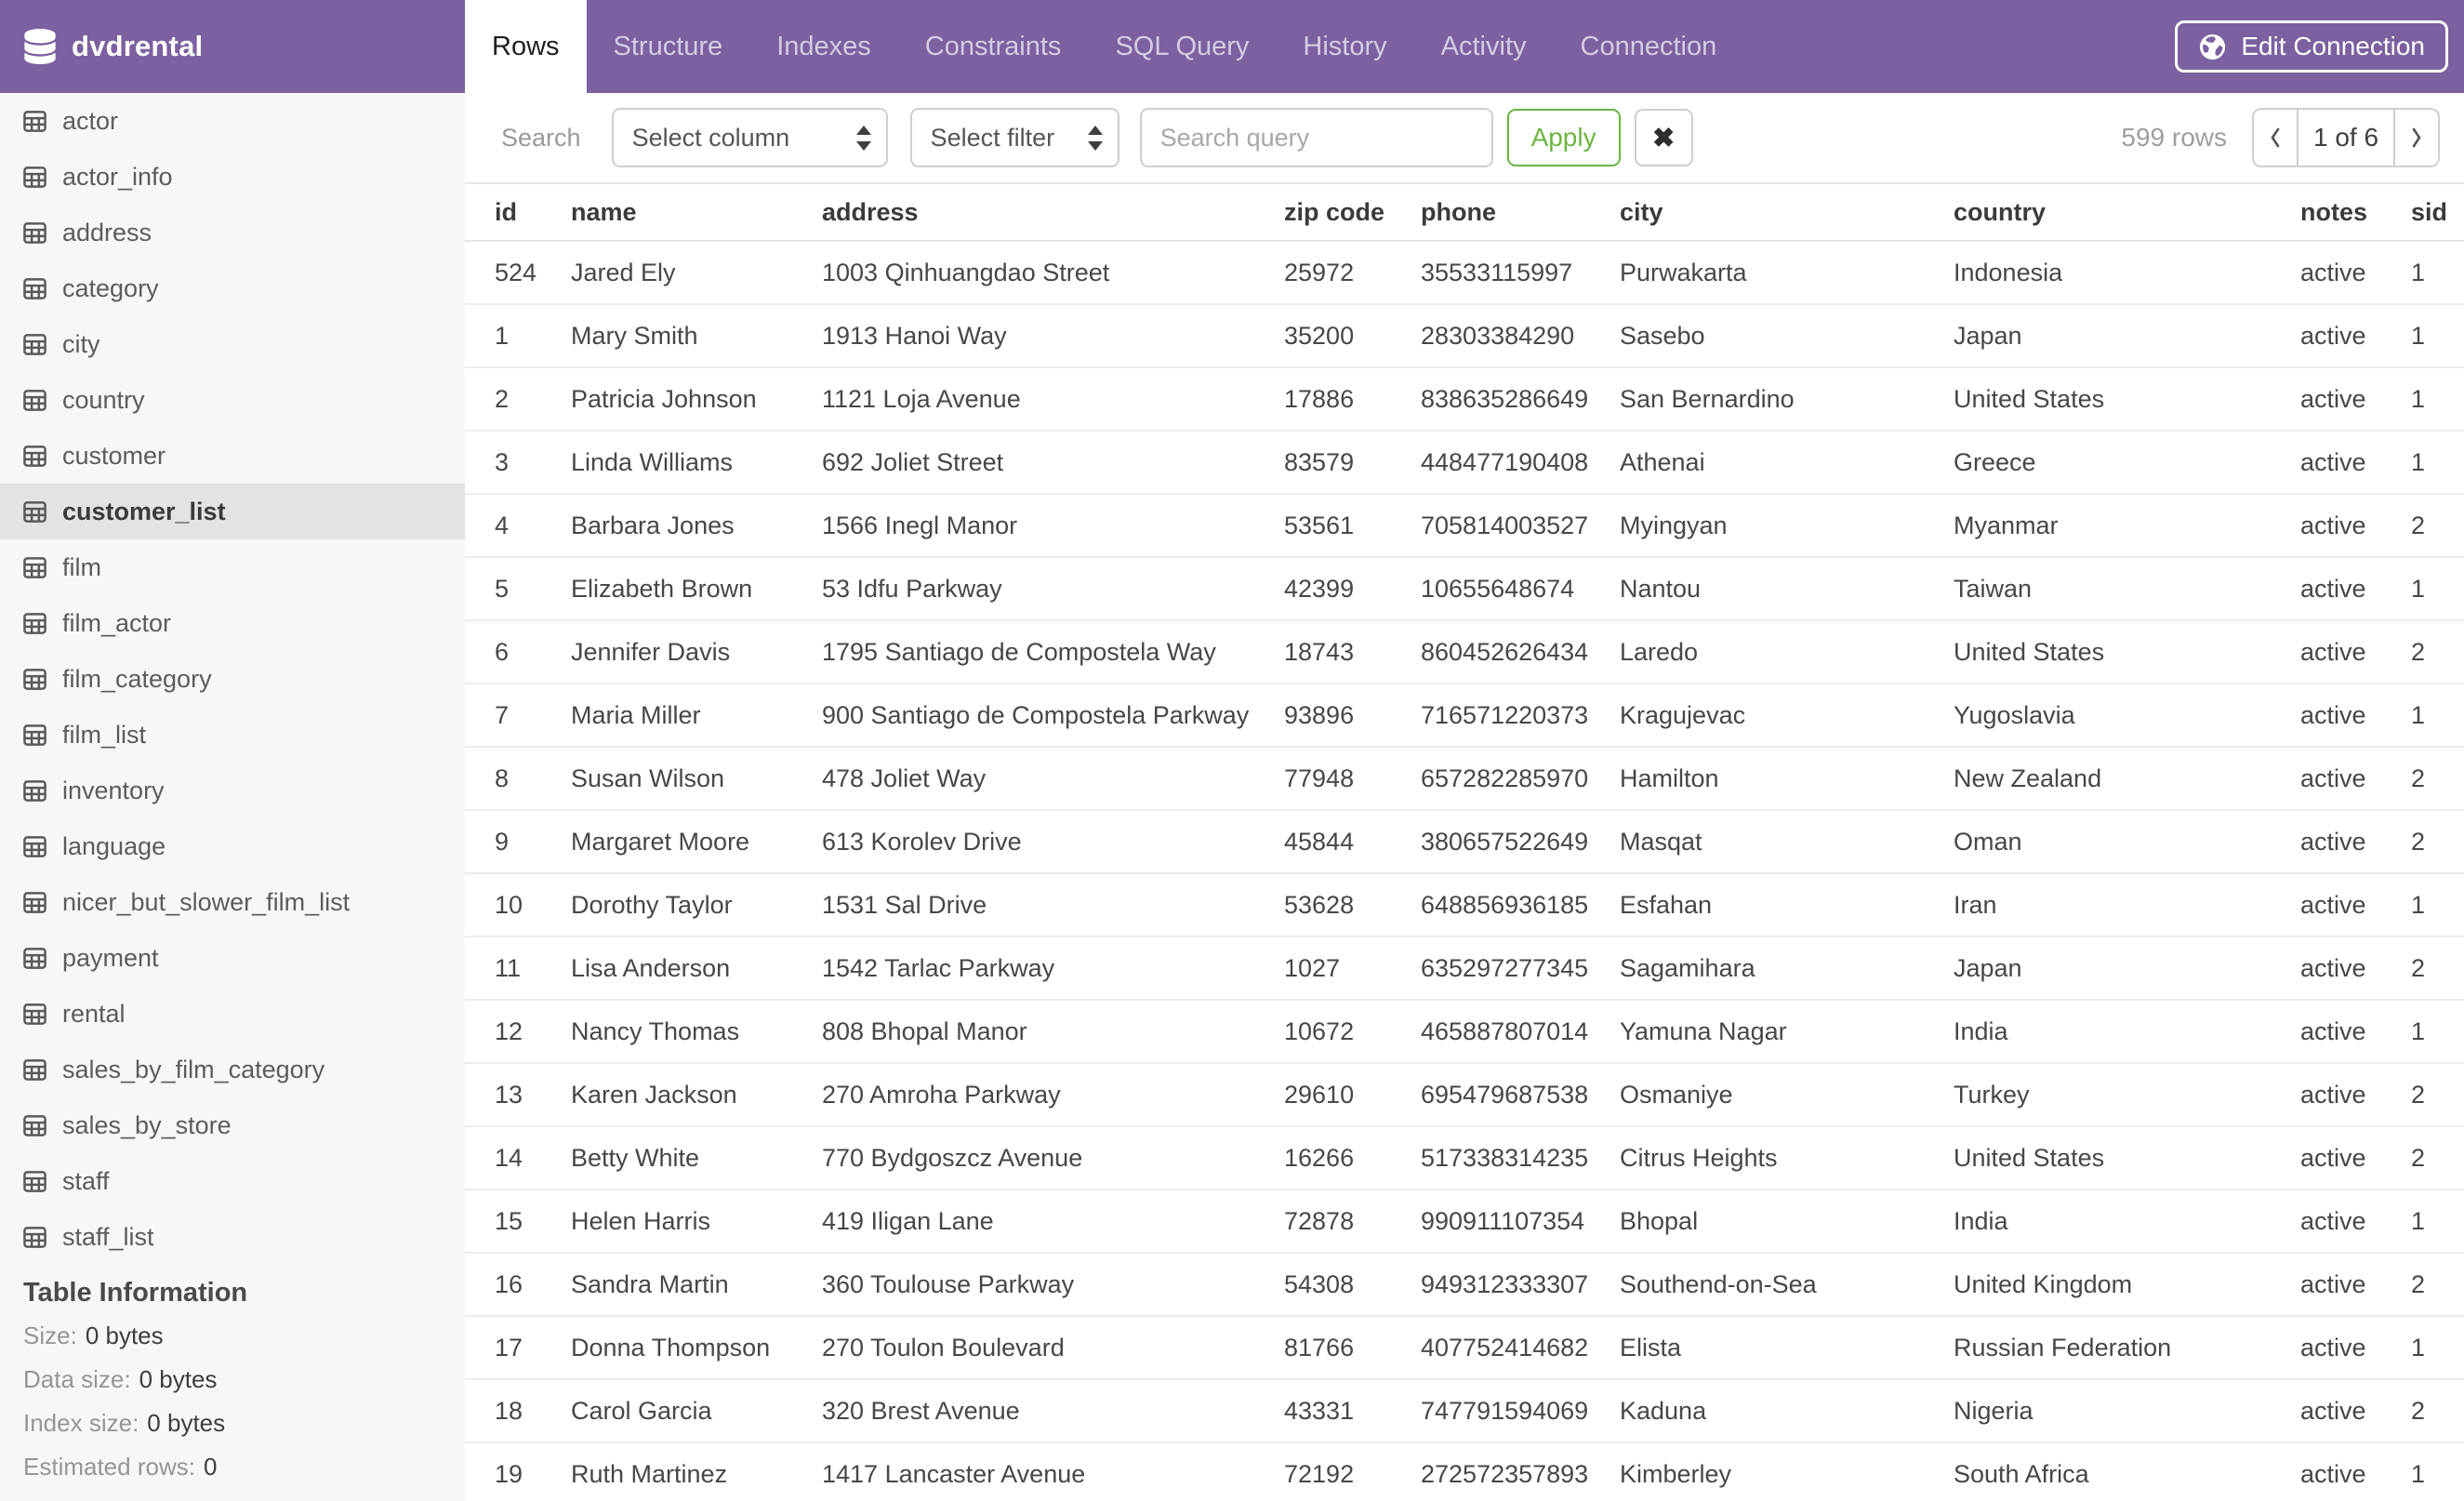  What do you see at coordinates (518, 213) in the screenshot?
I see `column-header-id: id` at bounding box center [518, 213].